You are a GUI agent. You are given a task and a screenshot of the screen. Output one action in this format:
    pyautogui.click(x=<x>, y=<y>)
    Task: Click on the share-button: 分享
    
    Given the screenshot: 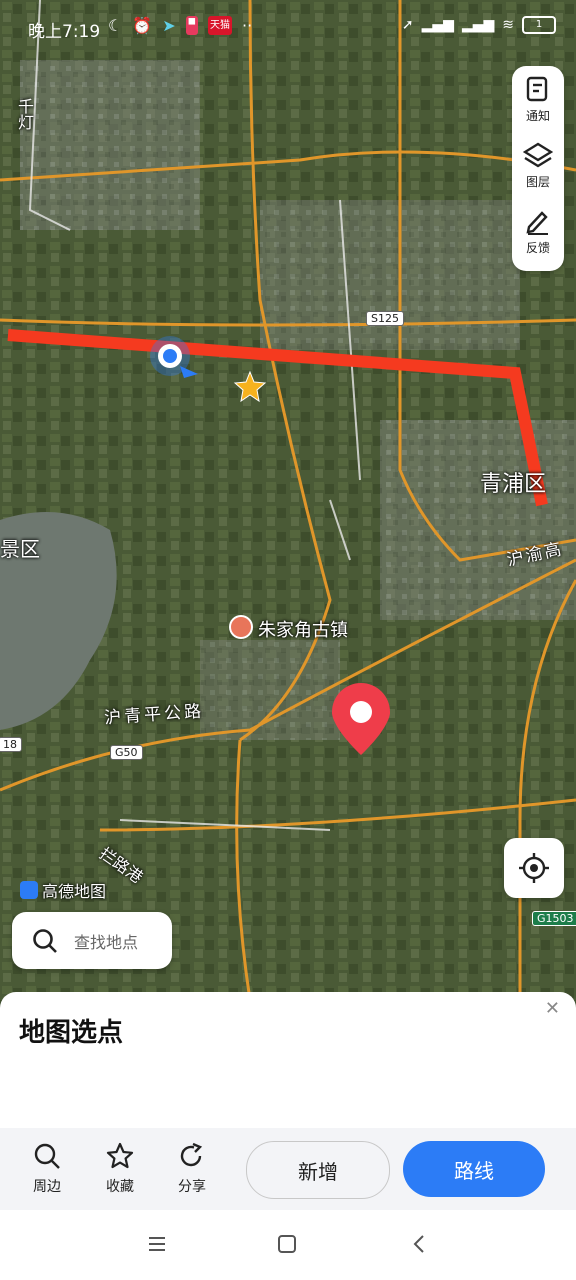 What is the action you would take?
    pyautogui.click(x=192, y=1169)
    